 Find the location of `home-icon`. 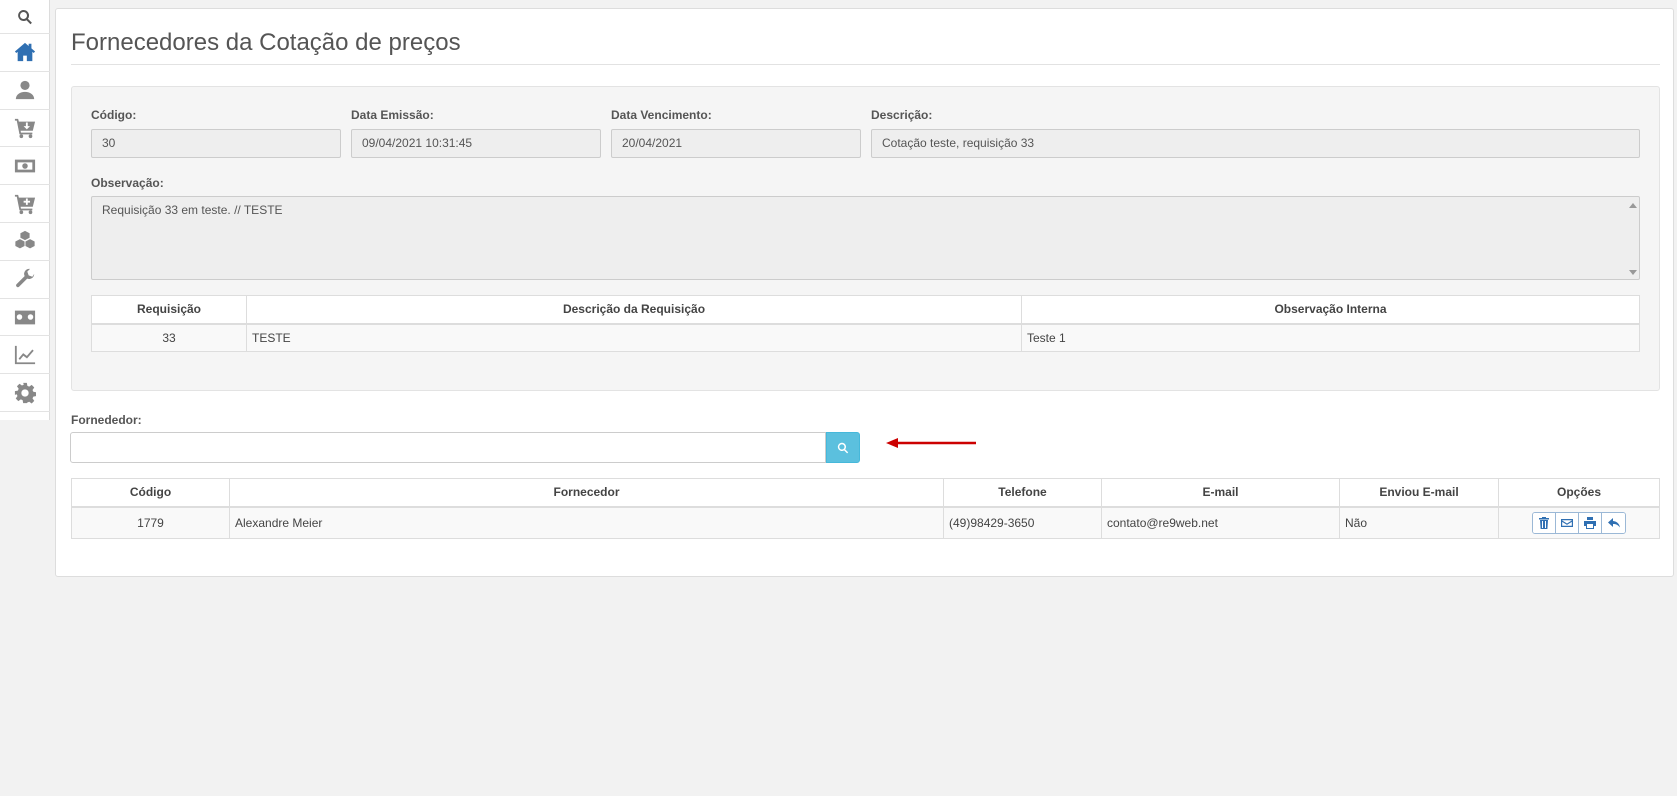

home-icon is located at coordinates (25, 52).